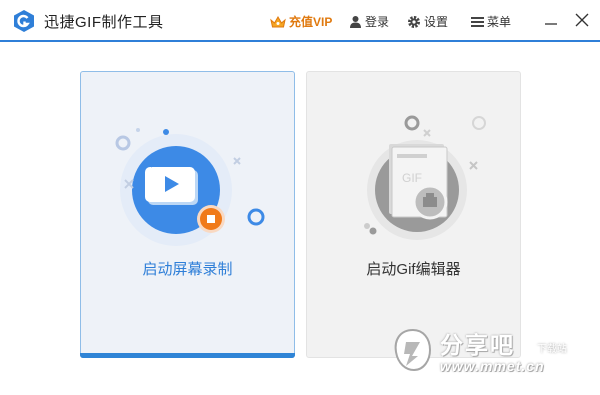 The height and width of the screenshot is (395, 600). What do you see at coordinates (551, 20) in the screenshot?
I see `minimize-icon` at bounding box center [551, 20].